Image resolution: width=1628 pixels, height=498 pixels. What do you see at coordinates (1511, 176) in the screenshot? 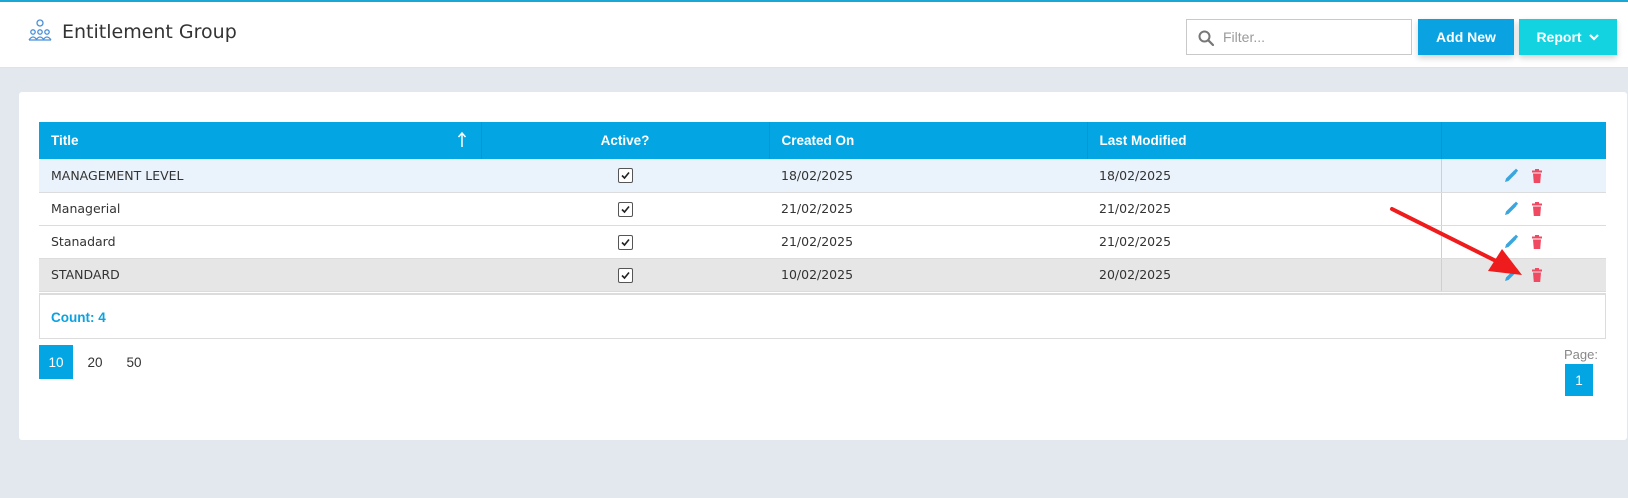
I see `pencil-icon` at bounding box center [1511, 176].